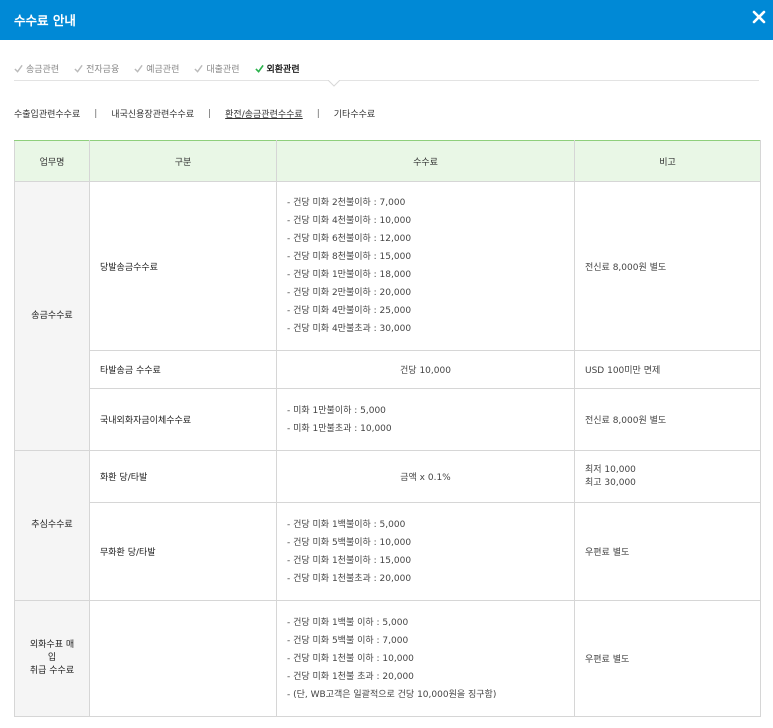 The image size is (773, 728). What do you see at coordinates (425, 369) in the screenshot?
I see `fee-cell: 건당 10,000` at bounding box center [425, 369].